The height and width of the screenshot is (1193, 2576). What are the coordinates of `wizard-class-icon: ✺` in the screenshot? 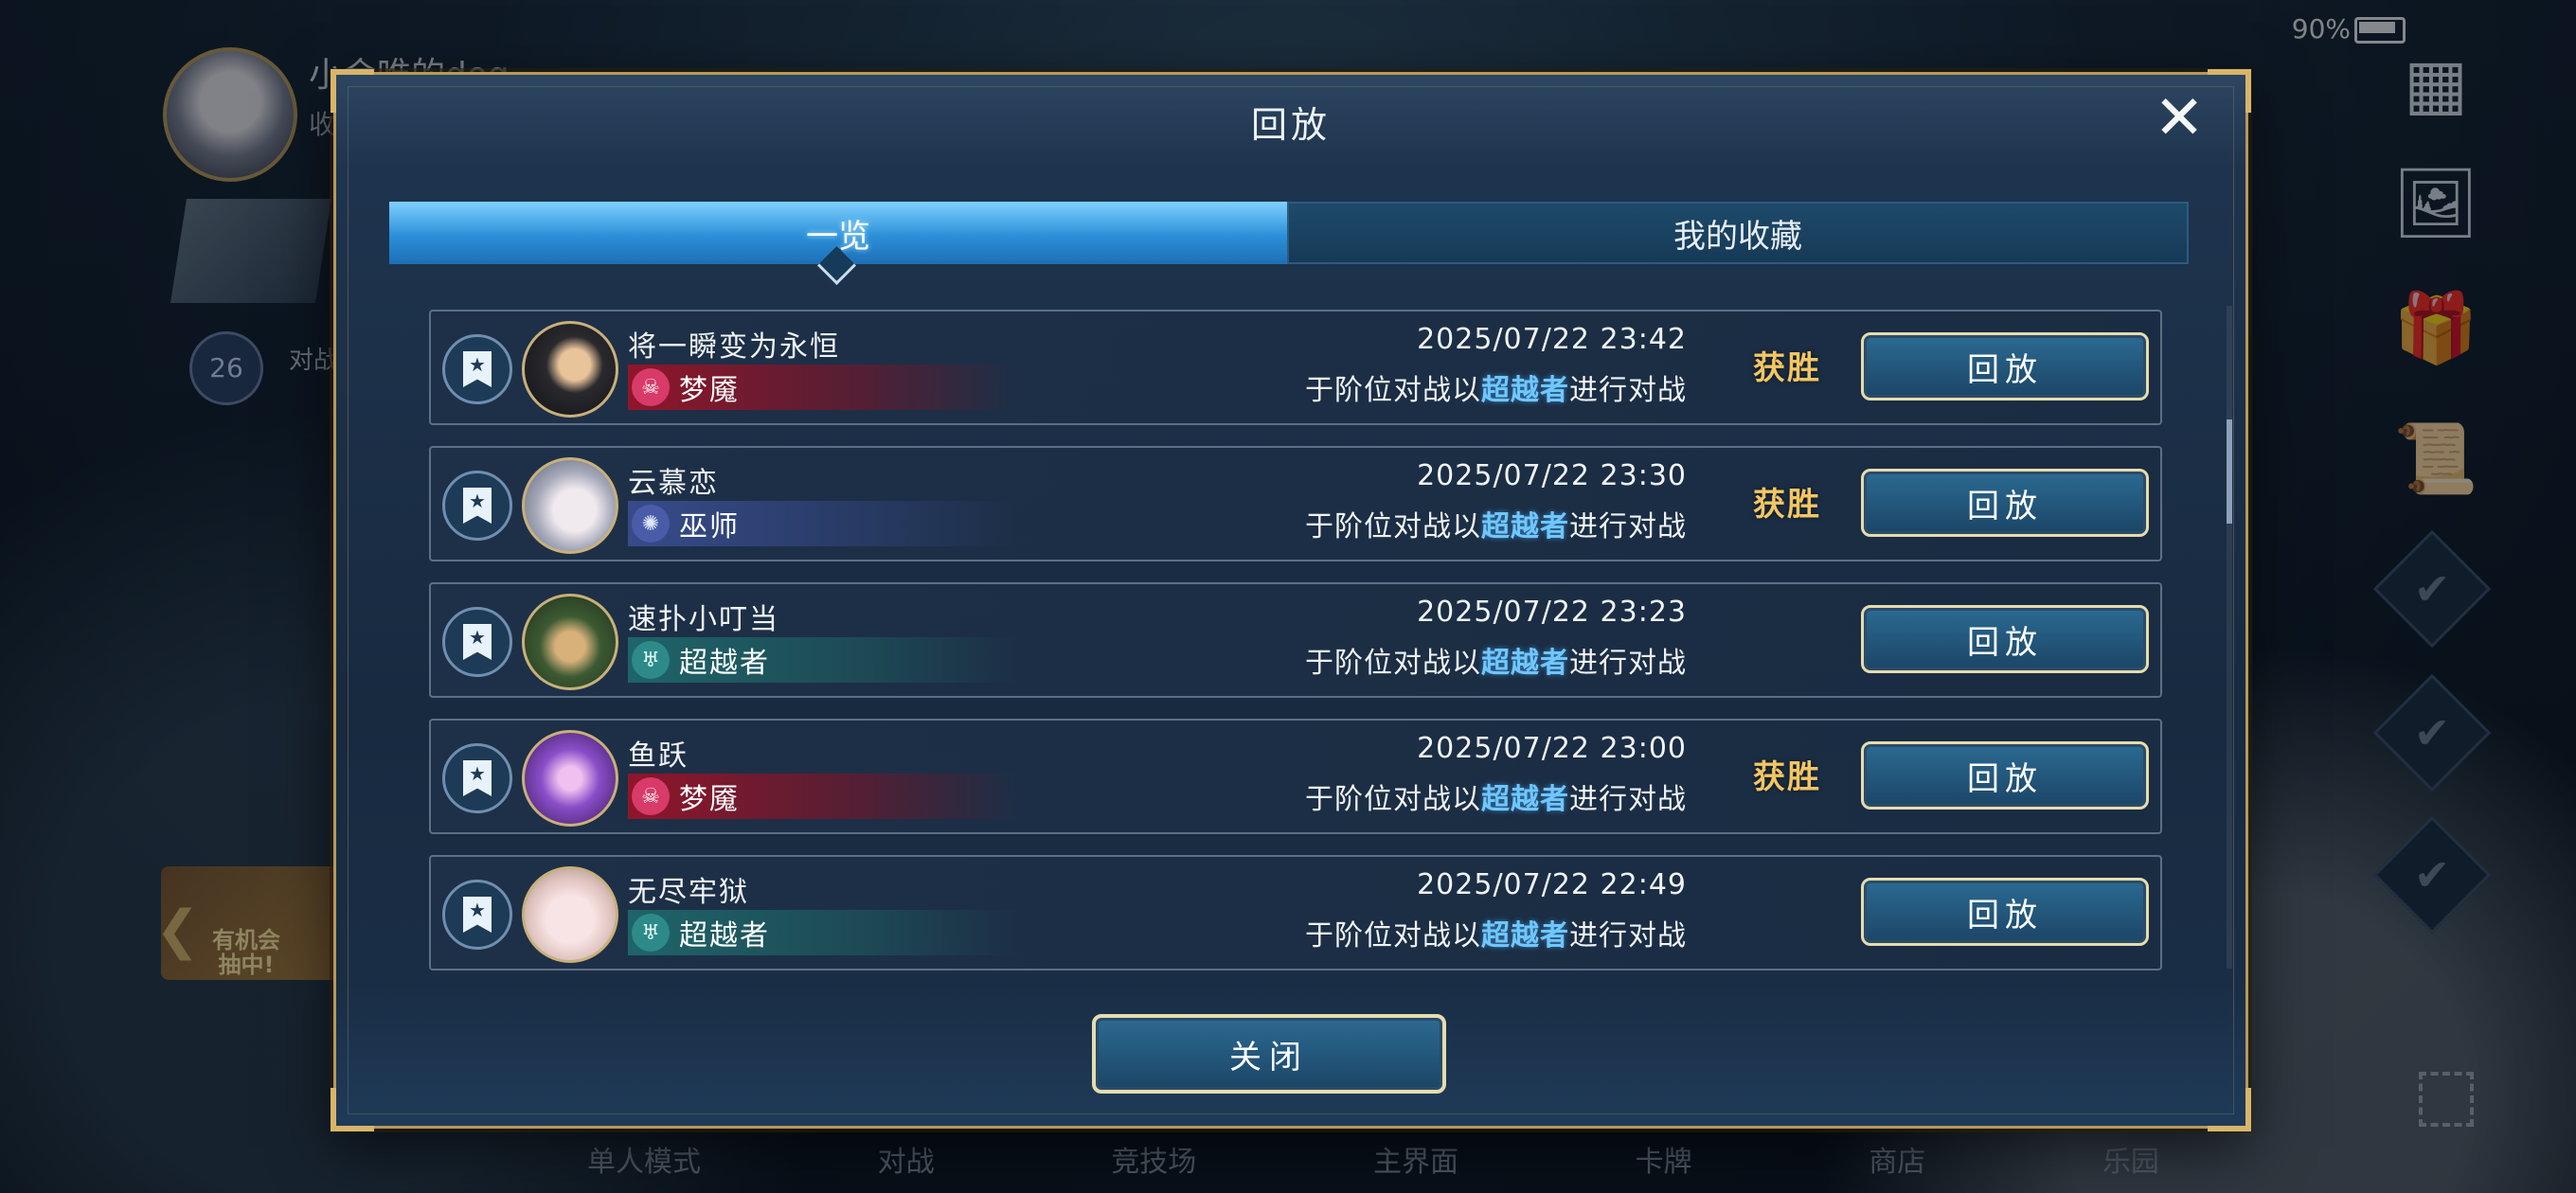 It's located at (651, 524).